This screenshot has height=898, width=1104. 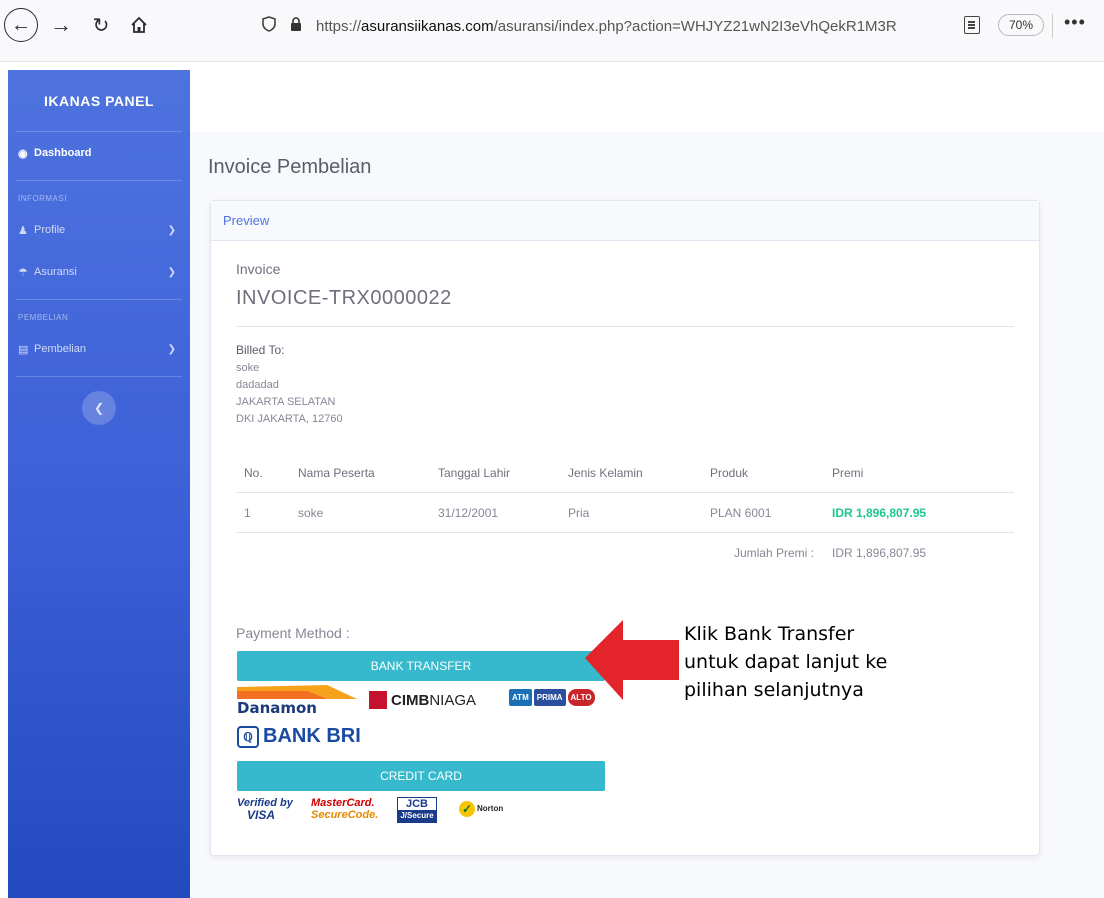 I want to click on chevron-left-icon: ❮, so click(x=99, y=408).